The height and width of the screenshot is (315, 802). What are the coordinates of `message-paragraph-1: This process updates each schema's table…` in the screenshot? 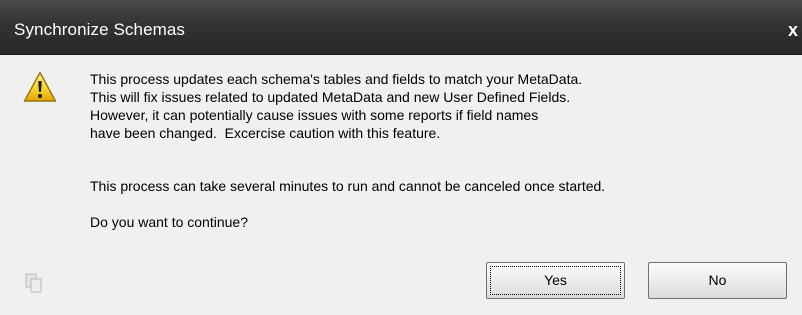 It's located at (336, 106).